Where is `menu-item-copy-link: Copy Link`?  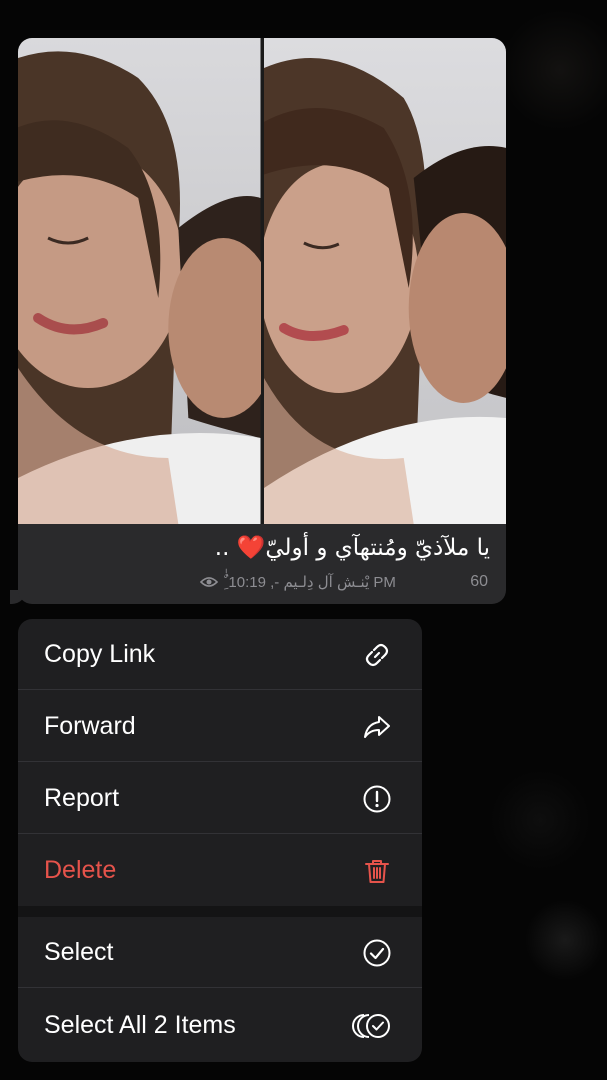
menu-item-copy-link: Copy Link is located at coordinates (220, 654).